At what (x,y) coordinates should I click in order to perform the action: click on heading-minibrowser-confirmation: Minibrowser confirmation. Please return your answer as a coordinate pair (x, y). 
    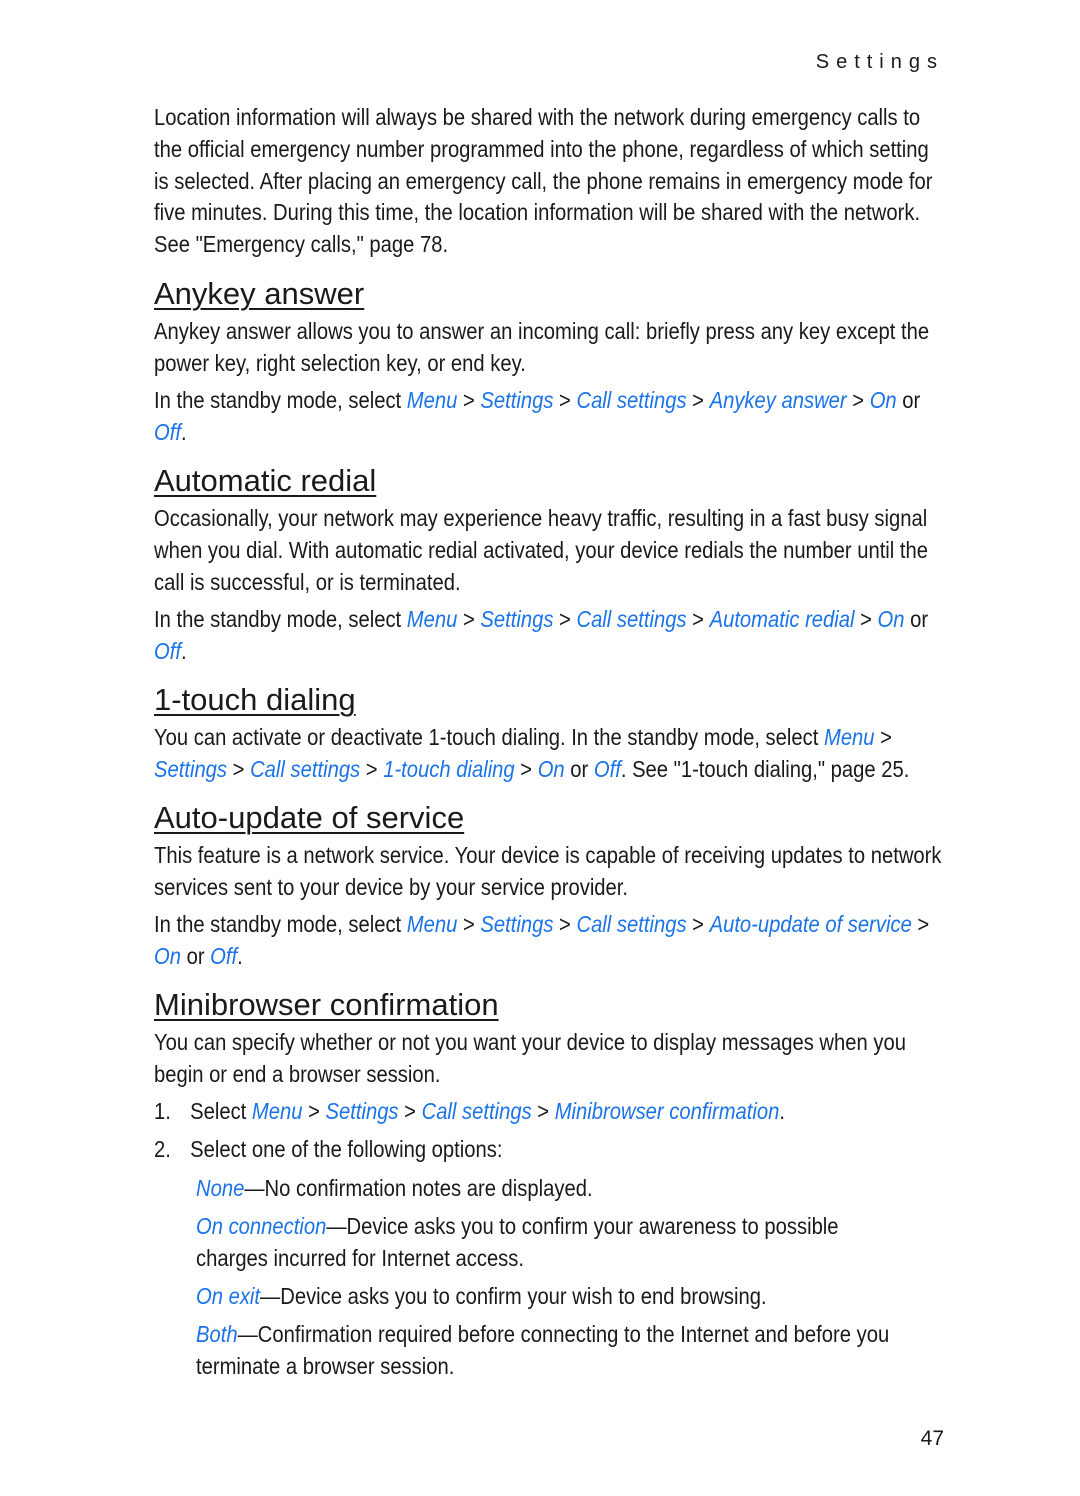
    Looking at the image, I should click on (326, 1004).